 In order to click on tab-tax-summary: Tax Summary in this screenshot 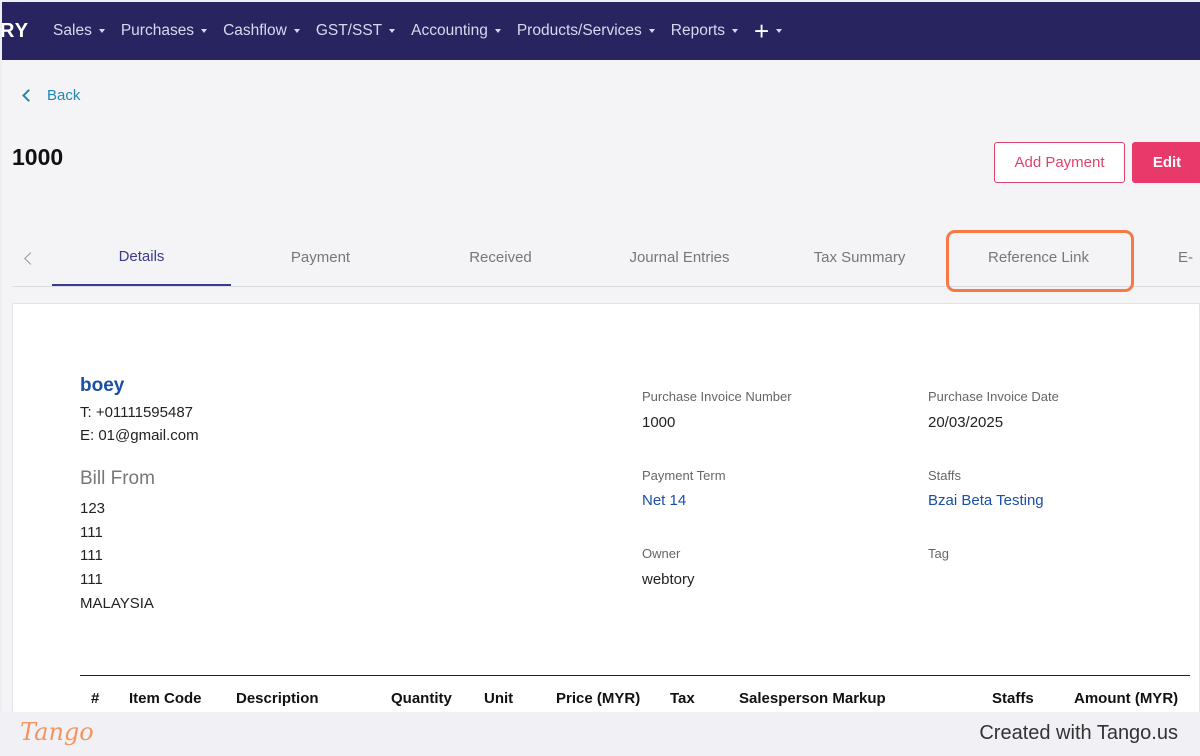, I will do `click(859, 257)`.